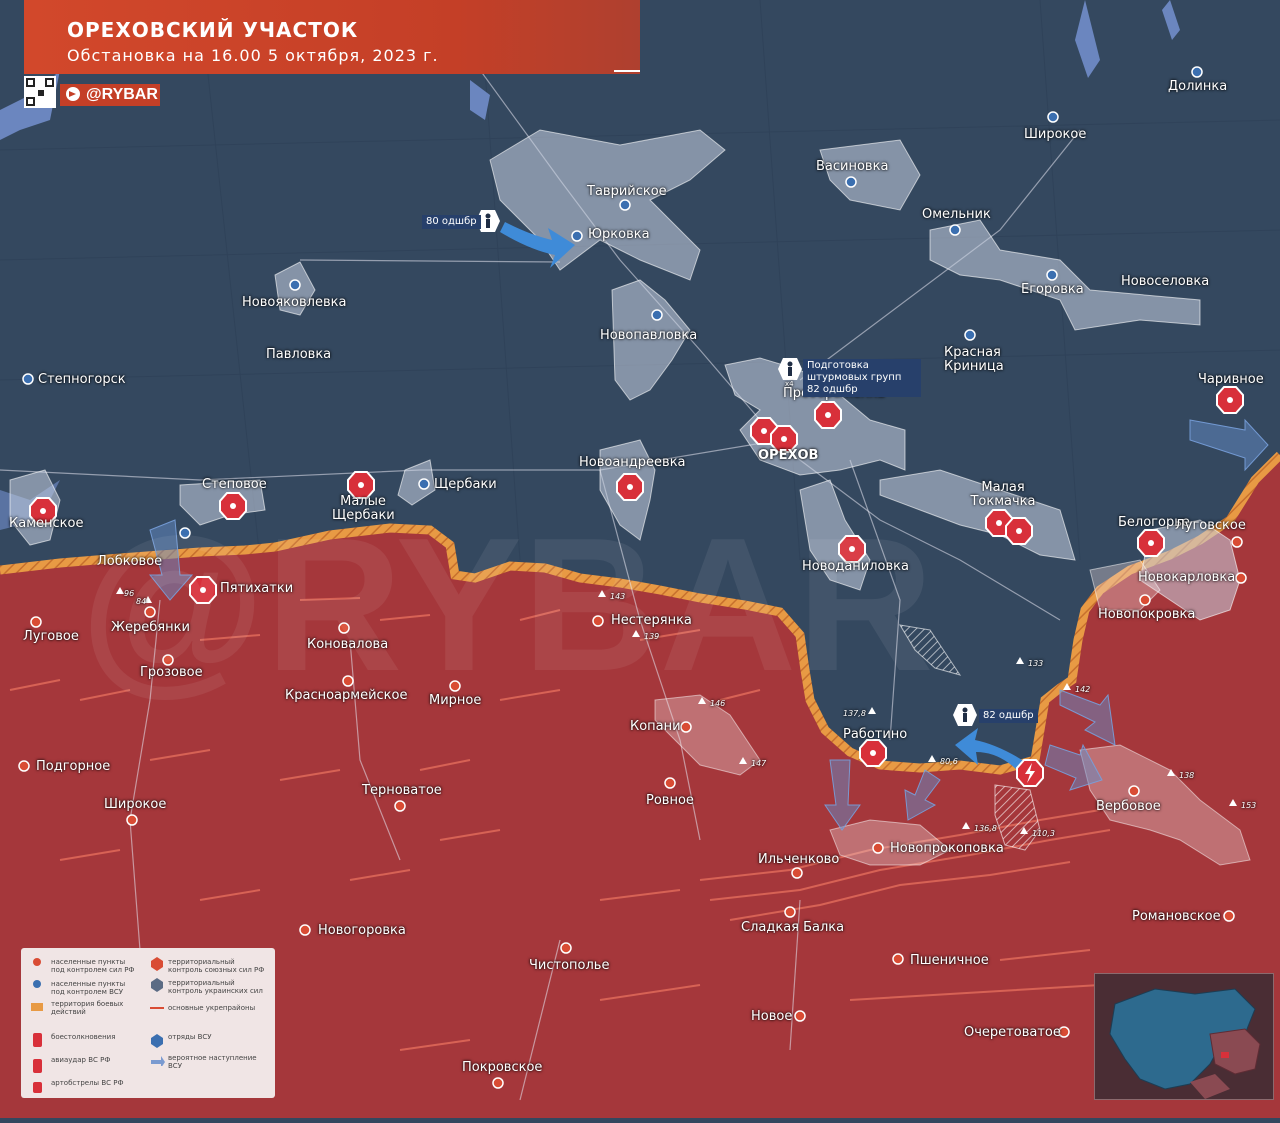 The image size is (1280, 1123). Describe the element at coordinates (1187, 775) in the screenshot. I see `height-label: 138` at that location.